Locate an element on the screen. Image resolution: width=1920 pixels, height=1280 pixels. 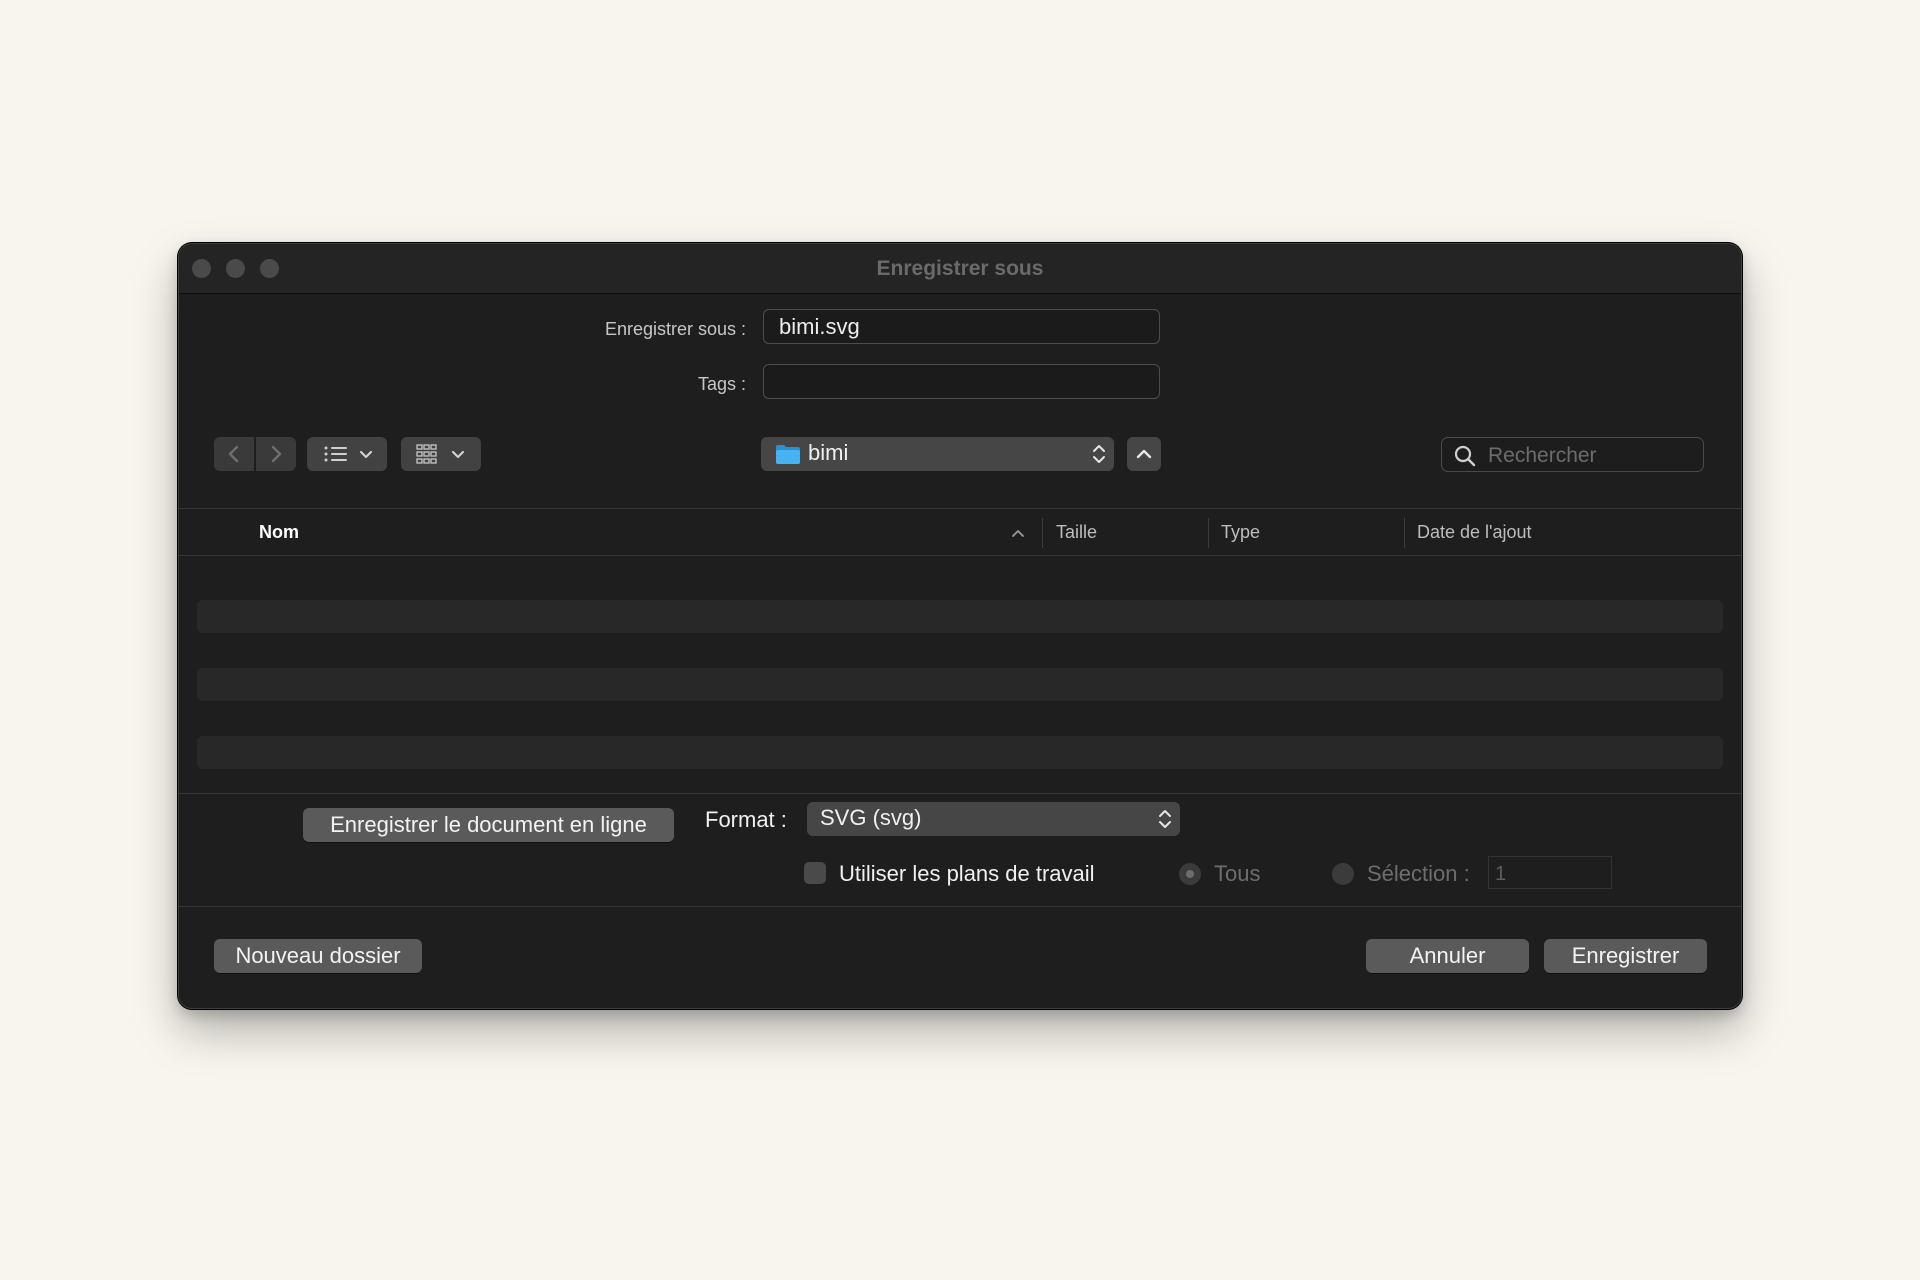
window-title: Enregistrer sous is located at coordinates (960, 268).